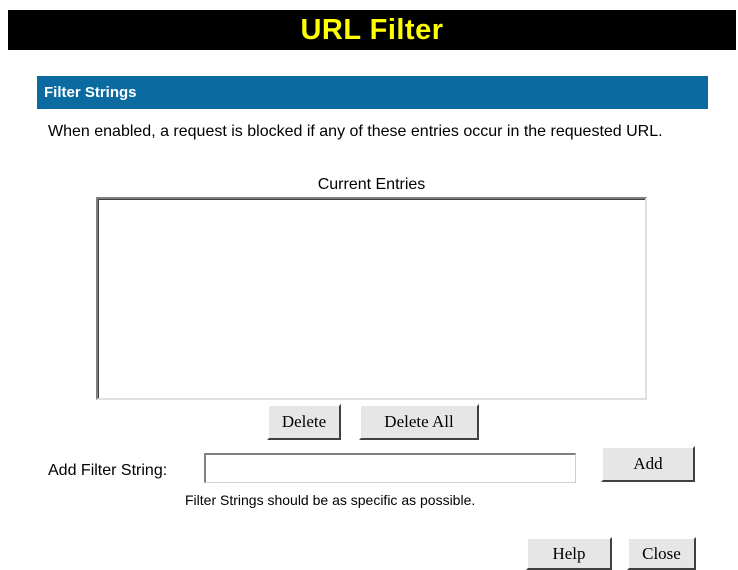  Describe the element at coordinates (304, 422) in the screenshot. I see `delete-button: Delete` at that location.